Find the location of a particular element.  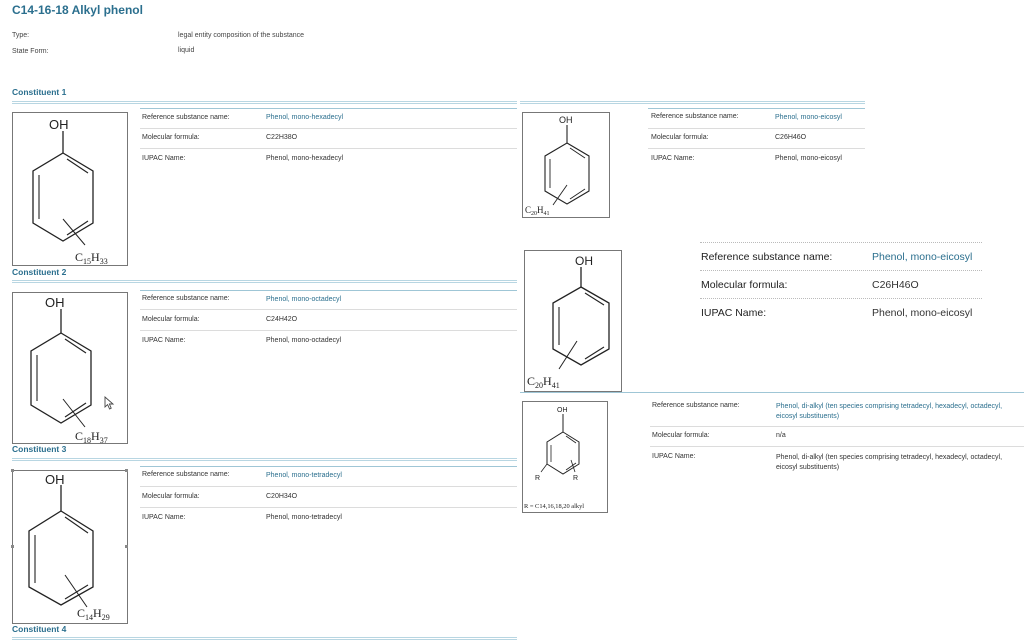

mouse-pointer-icon is located at coordinates (109, 403).